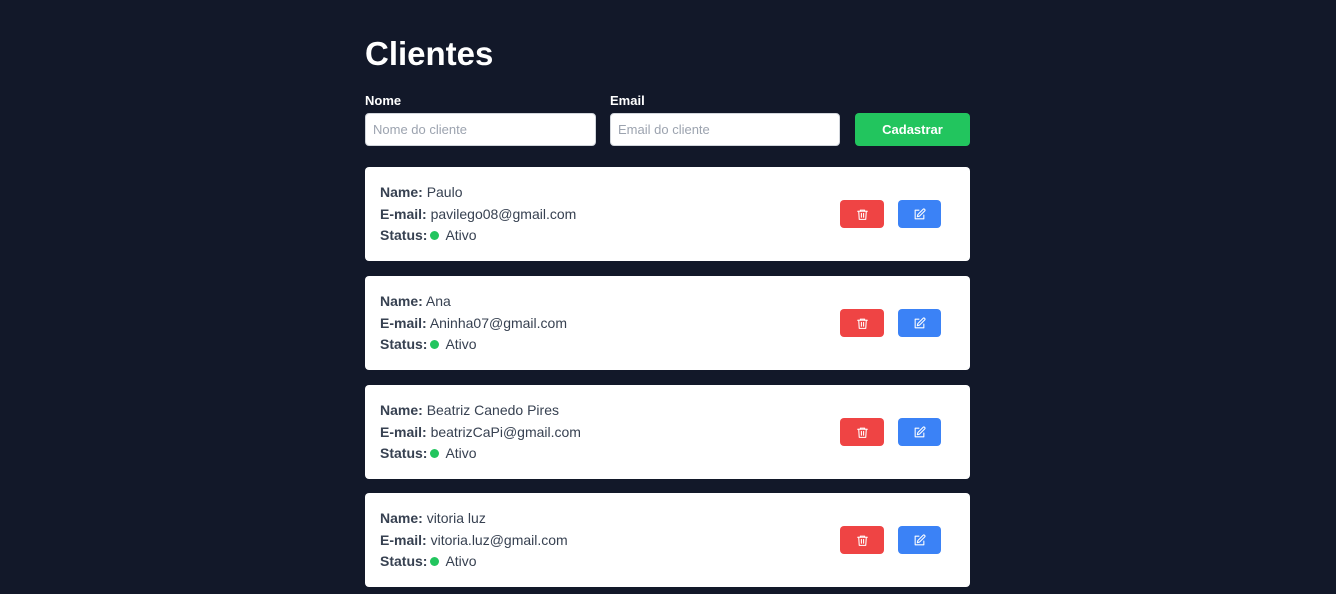 The height and width of the screenshot is (594, 1336). I want to click on client-form: Nome Email Cadastrar, so click(667, 120).